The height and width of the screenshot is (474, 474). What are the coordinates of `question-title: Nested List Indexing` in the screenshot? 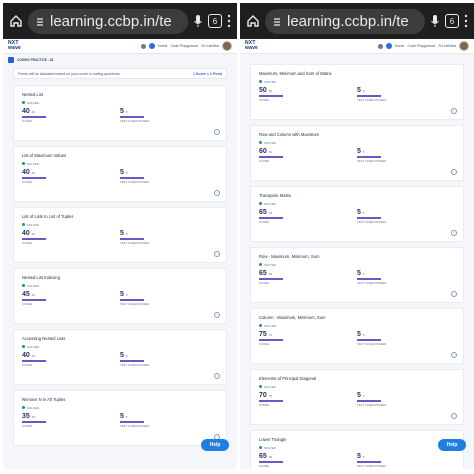 It's located at (120, 279).